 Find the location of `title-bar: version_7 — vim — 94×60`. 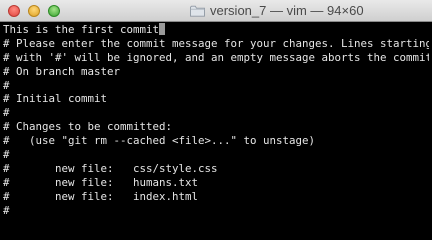

title-bar: version_7 — vim — 94×60 is located at coordinates (216, 11).